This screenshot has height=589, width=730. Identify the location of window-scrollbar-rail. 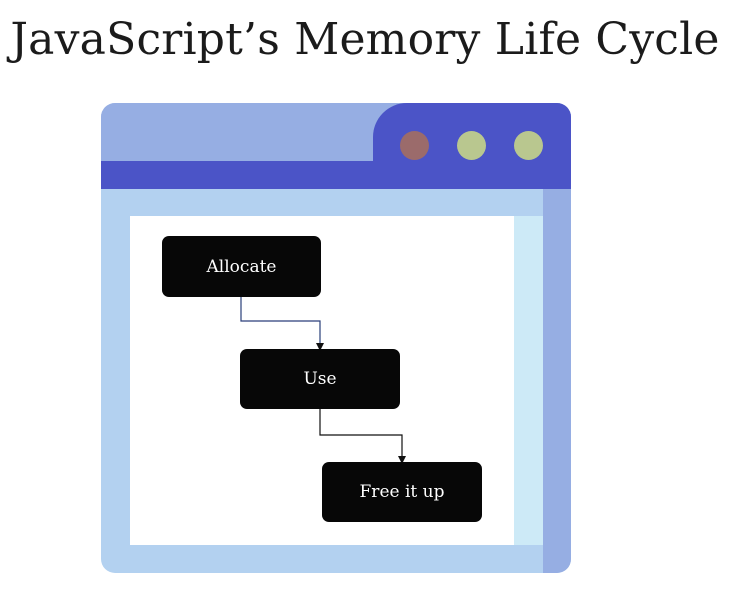
(557, 381).